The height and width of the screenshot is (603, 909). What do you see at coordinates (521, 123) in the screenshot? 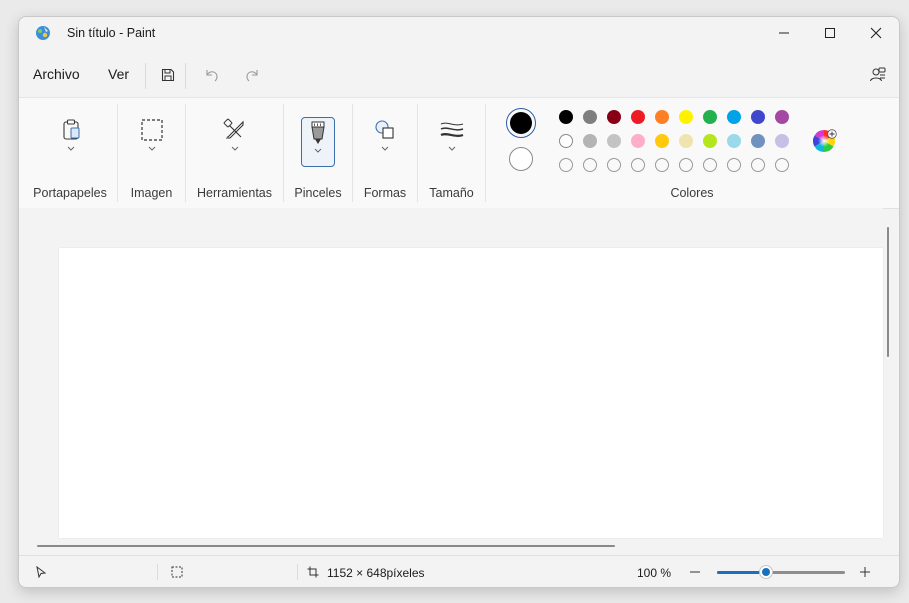
I see `primary-color-swatch` at bounding box center [521, 123].